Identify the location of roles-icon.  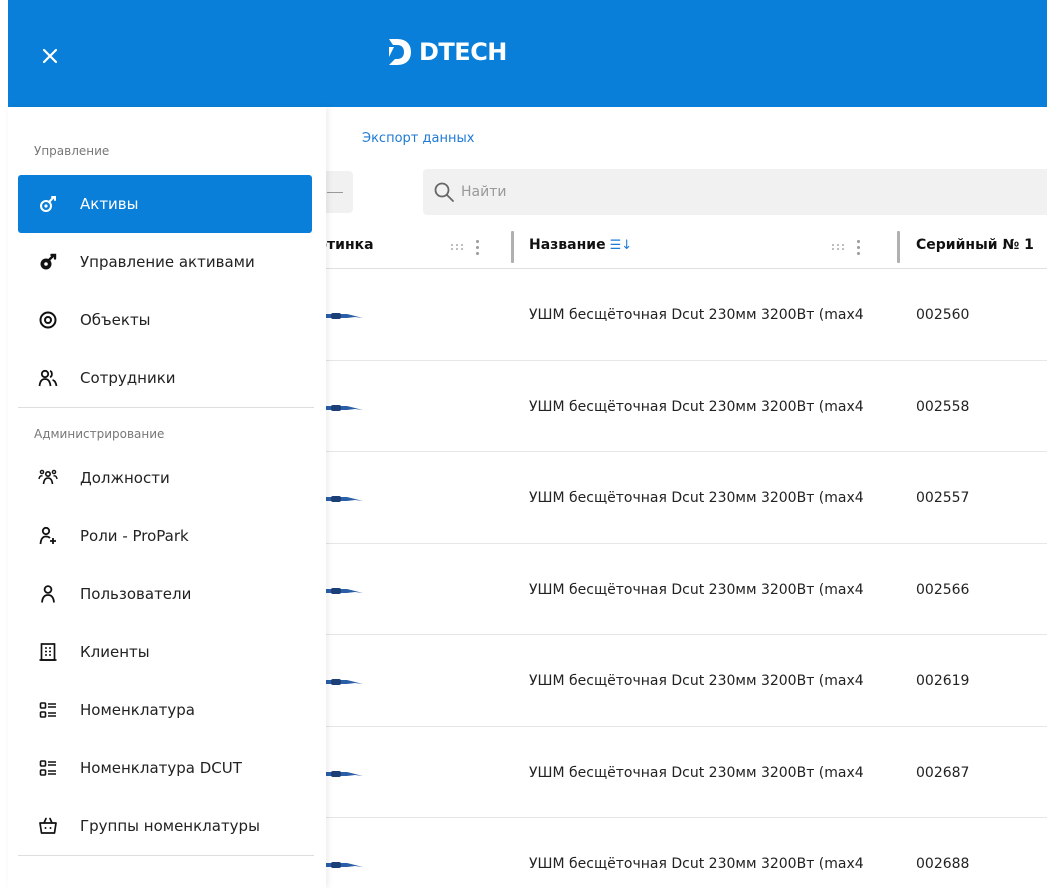
(48, 536).